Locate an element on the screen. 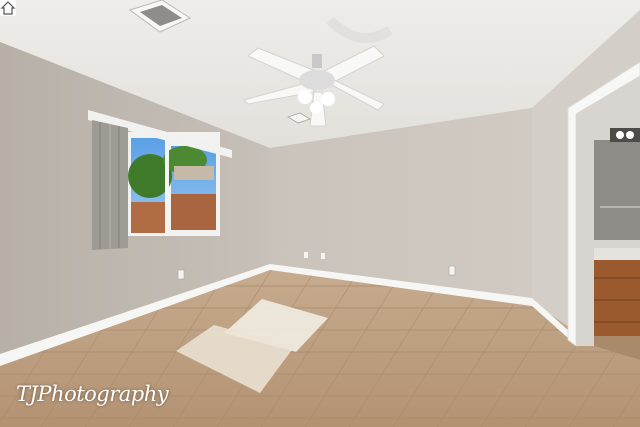 The image size is (640, 427). home-logo-icon is located at coordinates (8, 8).